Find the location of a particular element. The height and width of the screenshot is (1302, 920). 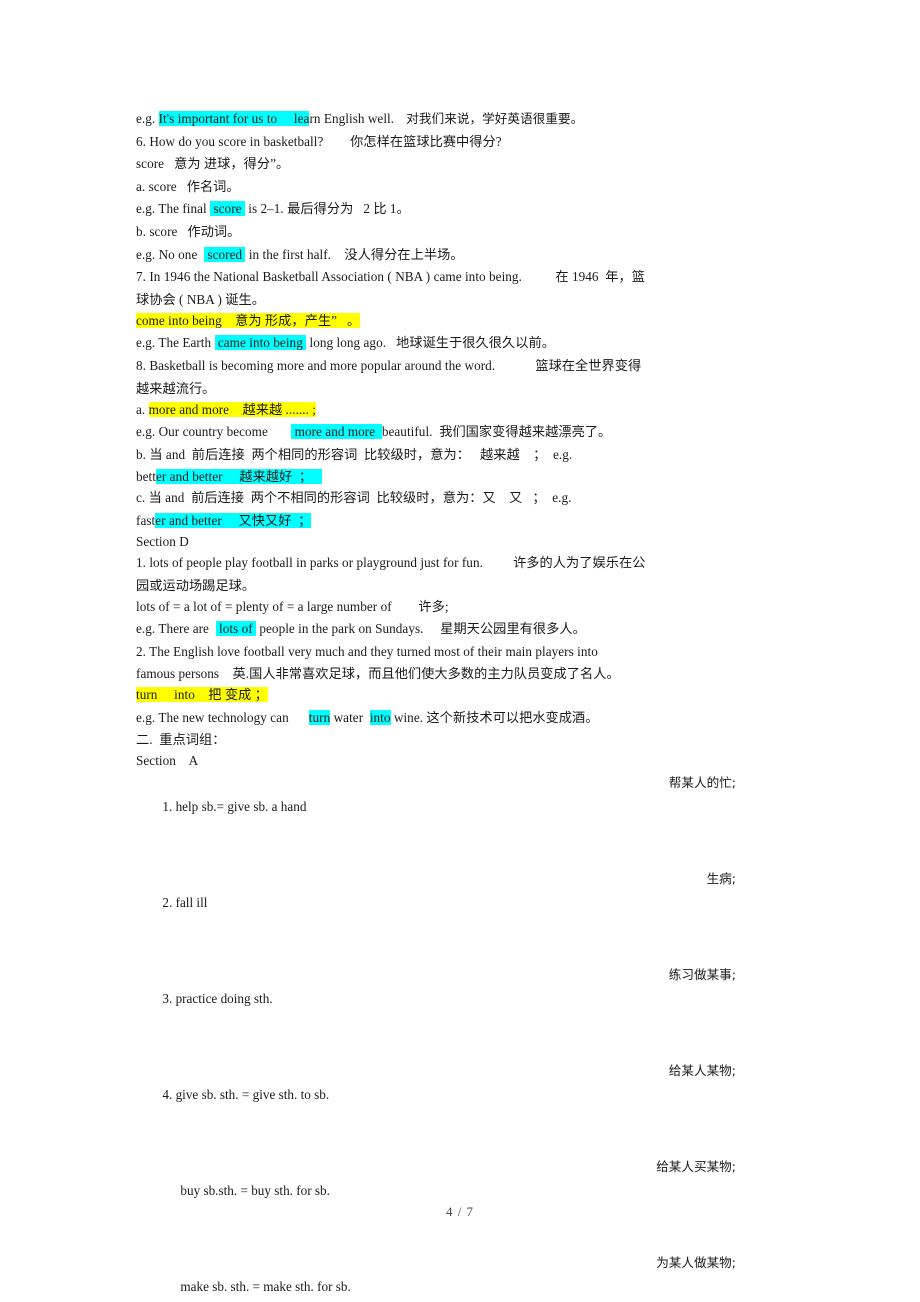

text-line: 球协会 ( NBA ) 诞生。 is located at coordinates (200, 299).